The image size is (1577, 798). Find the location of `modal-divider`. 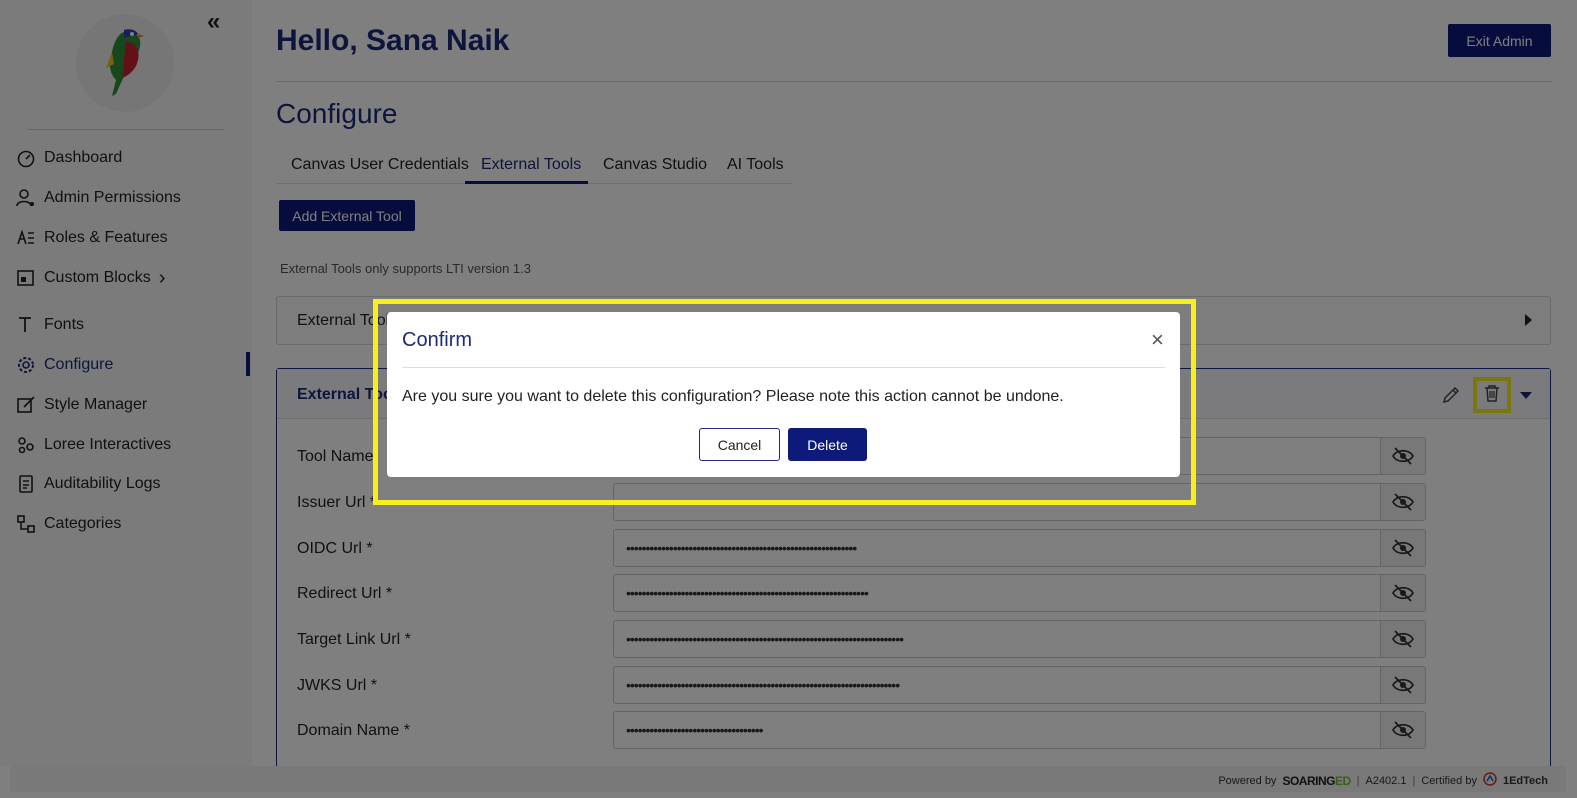

modal-divider is located at coordinates (783, 367).